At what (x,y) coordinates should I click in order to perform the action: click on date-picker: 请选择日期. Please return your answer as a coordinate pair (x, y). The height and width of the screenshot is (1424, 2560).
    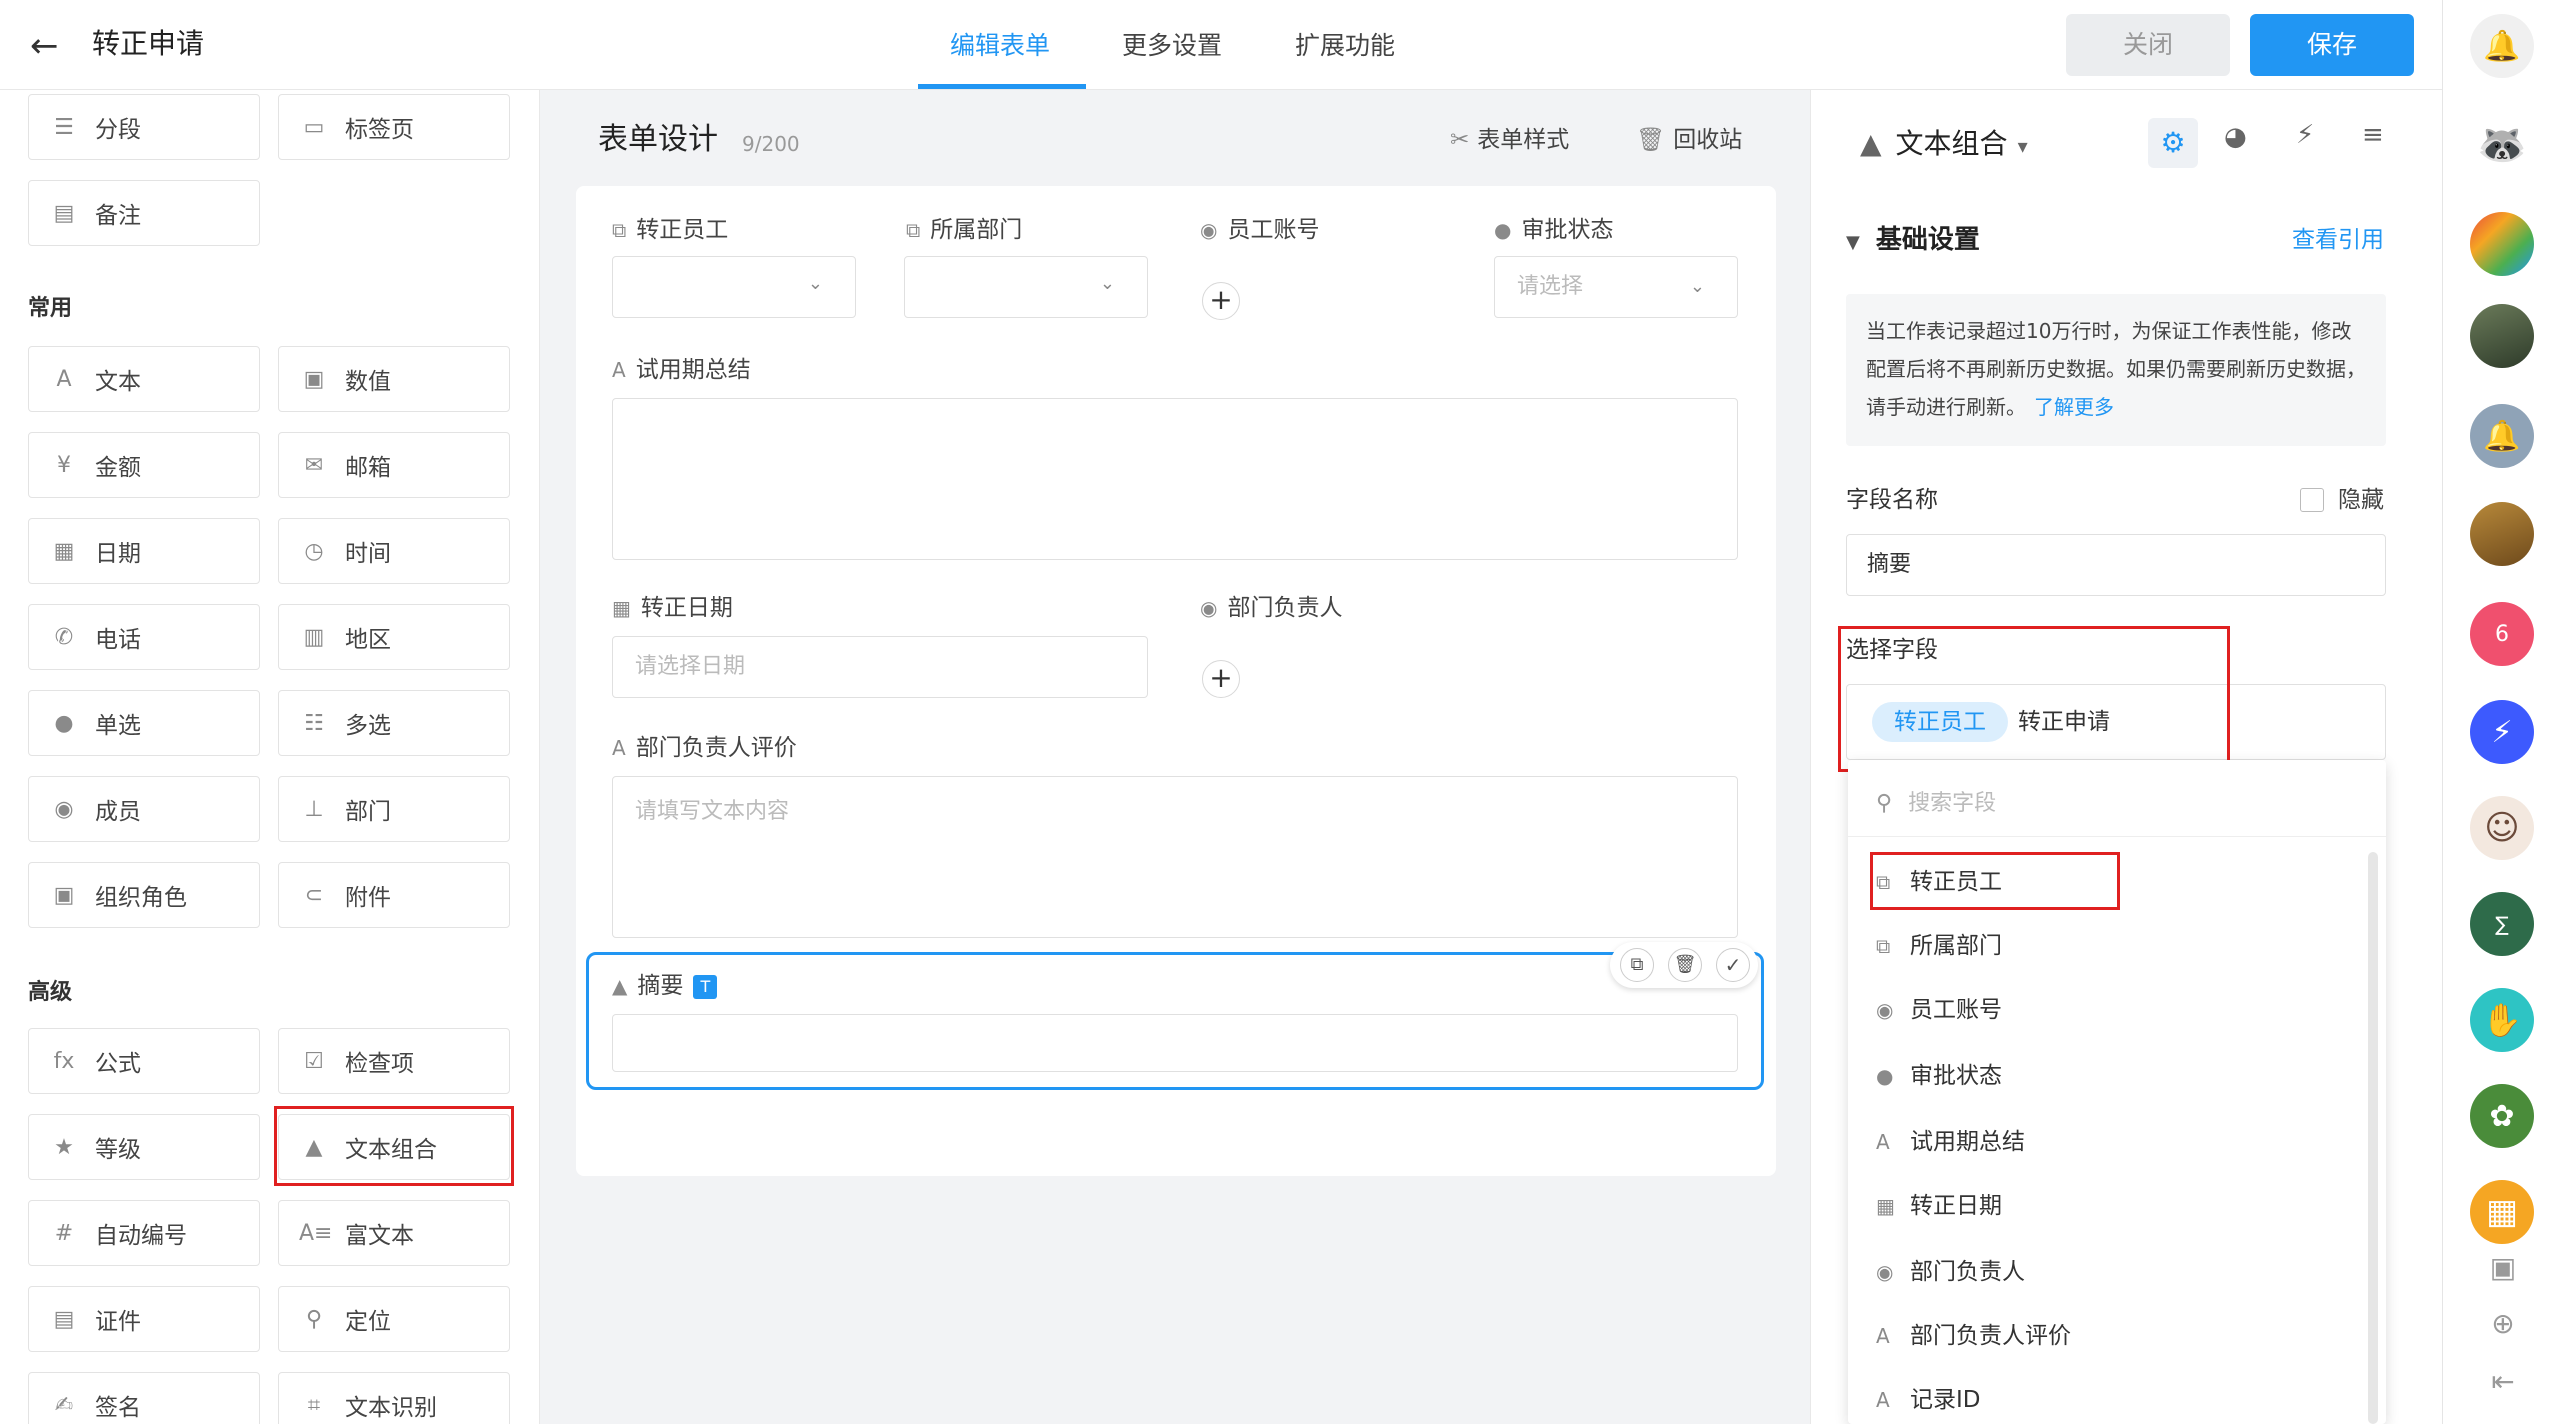
    Looking at the image, I should click on (880, 667).